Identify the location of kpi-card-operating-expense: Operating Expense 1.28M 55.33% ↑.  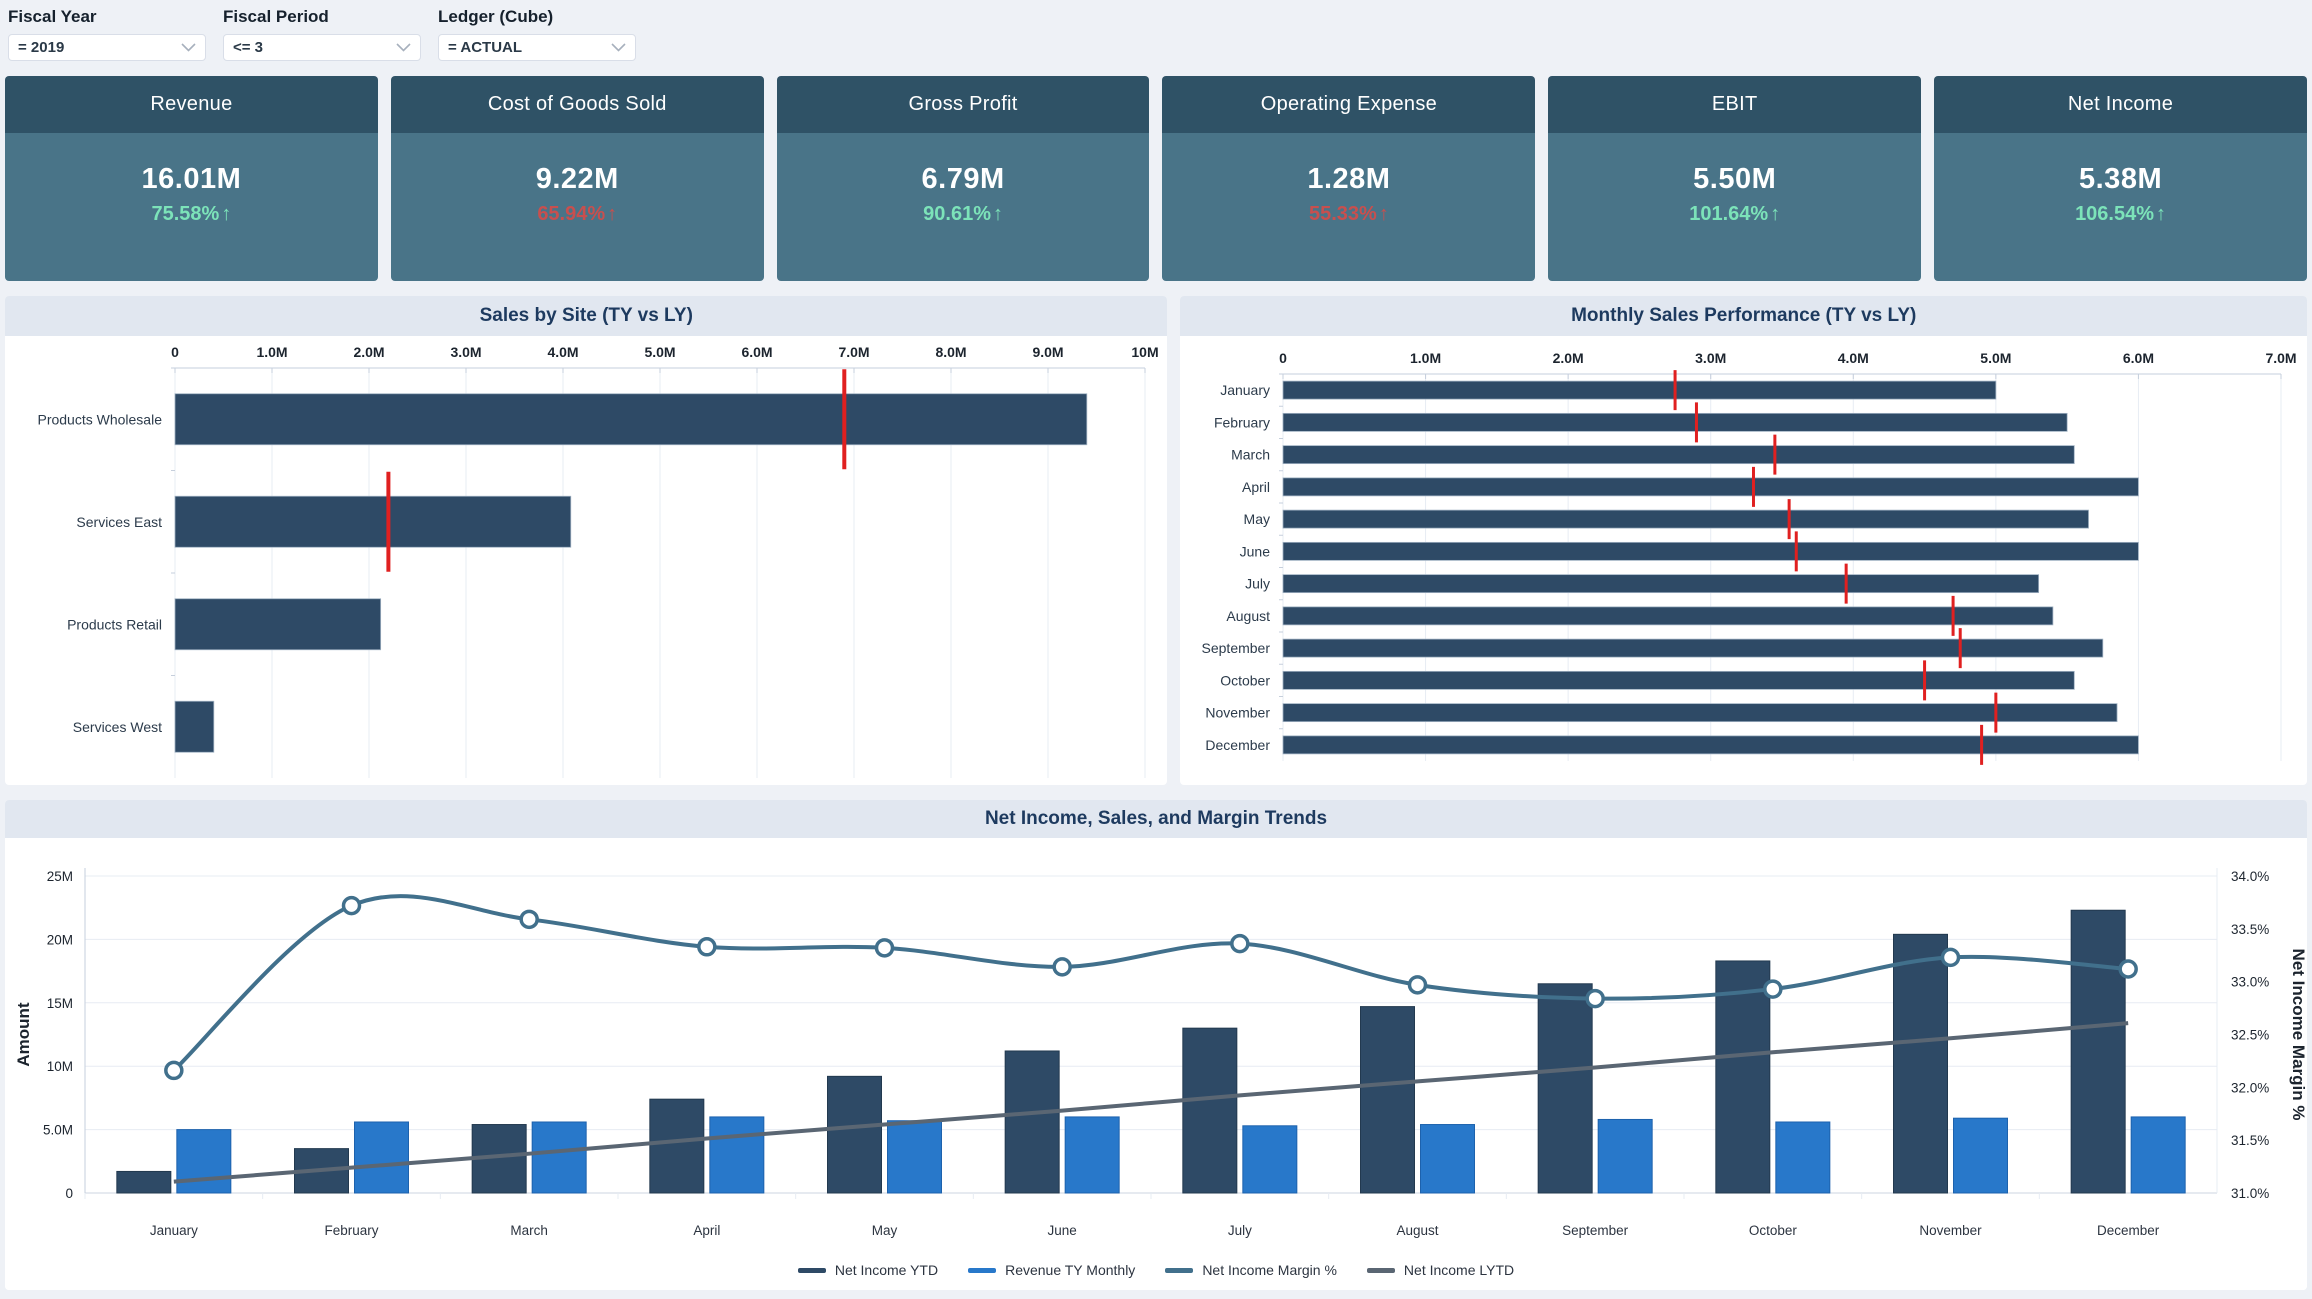
(1349, 178).